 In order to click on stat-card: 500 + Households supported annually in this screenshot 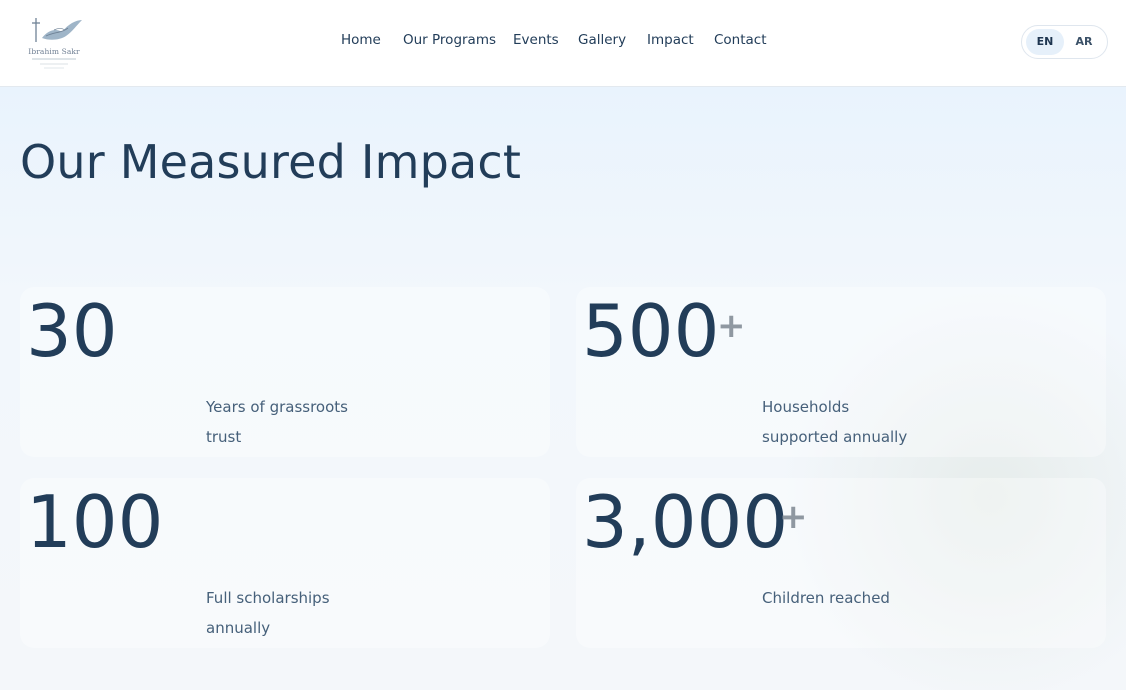, I will do `click(841, 372)`.